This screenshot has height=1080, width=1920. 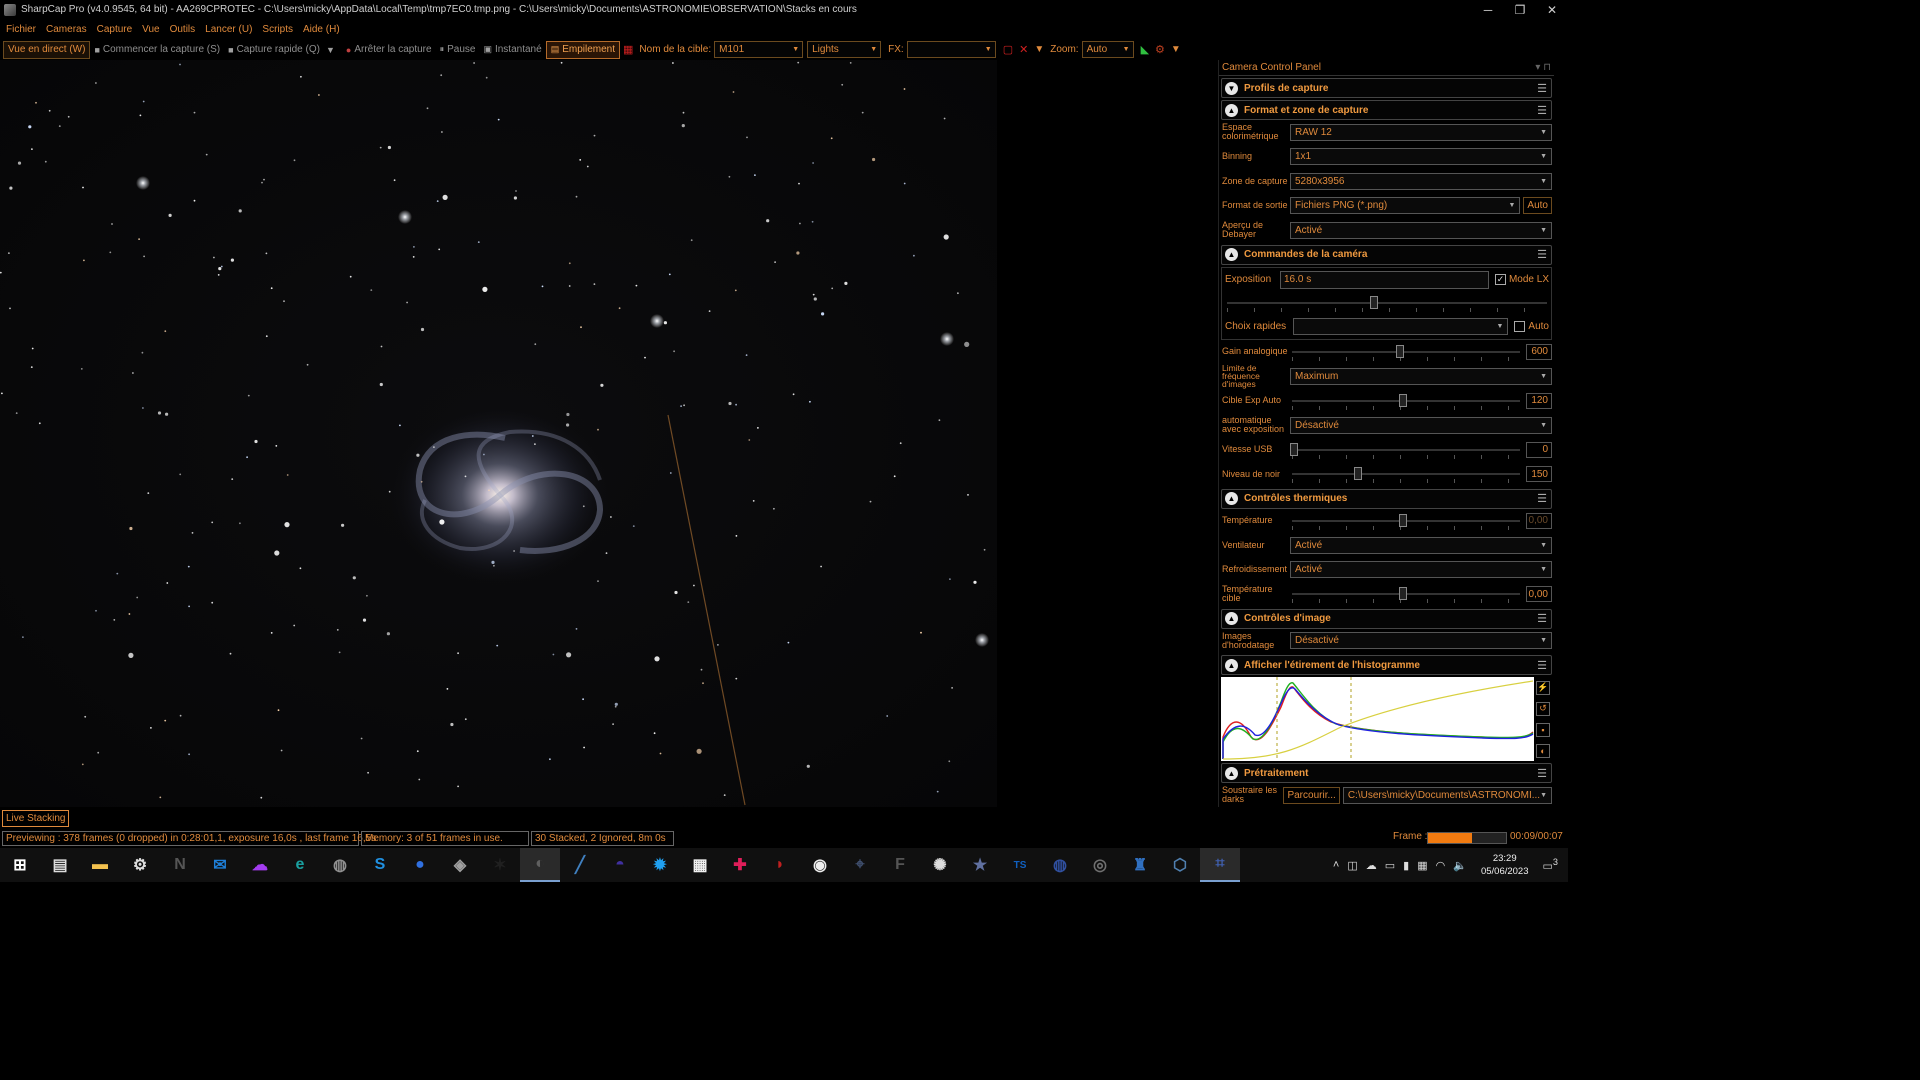 What do you see at coordinates (183, 29) in the screenshot?
I see `menu-tools: Outils` at bounding box center [183, 29].